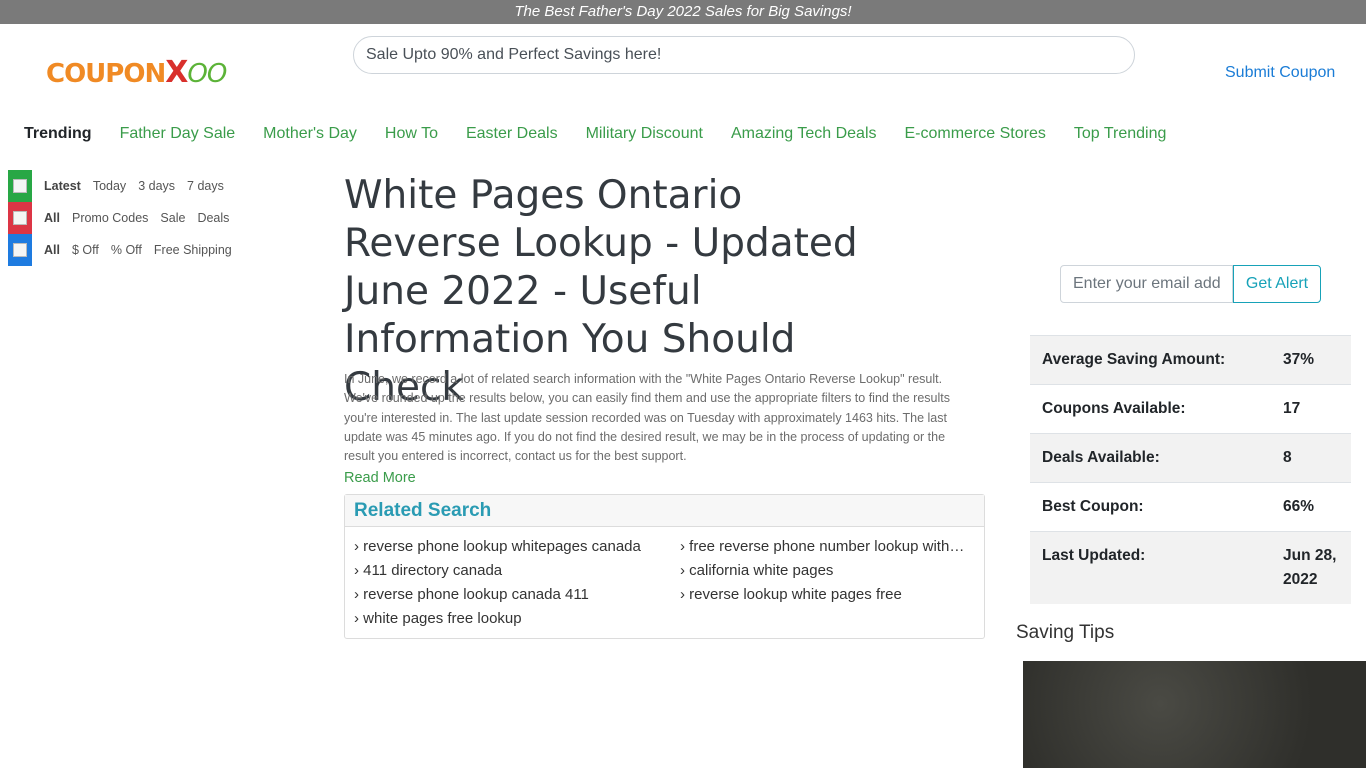  Describe the element at coordinates (1311, 409) in the screenshot. I see `stat-value: 17` at that location.